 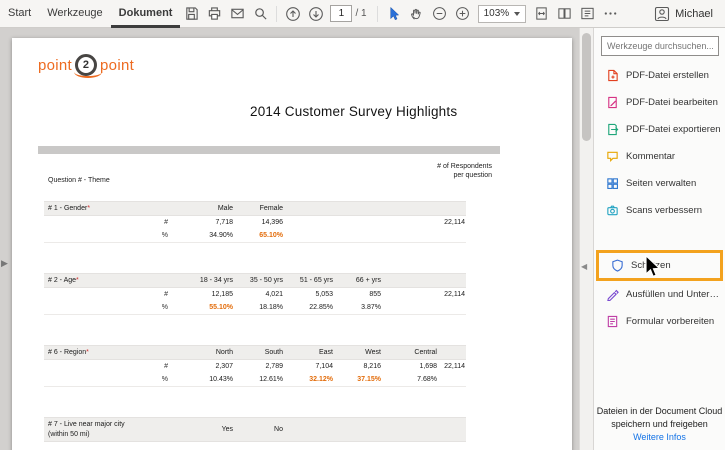 What do you see at coordinates (271, 235) in the screenshot?
I see `percent-cell: 65.10%` at bounding box center [271, 235].